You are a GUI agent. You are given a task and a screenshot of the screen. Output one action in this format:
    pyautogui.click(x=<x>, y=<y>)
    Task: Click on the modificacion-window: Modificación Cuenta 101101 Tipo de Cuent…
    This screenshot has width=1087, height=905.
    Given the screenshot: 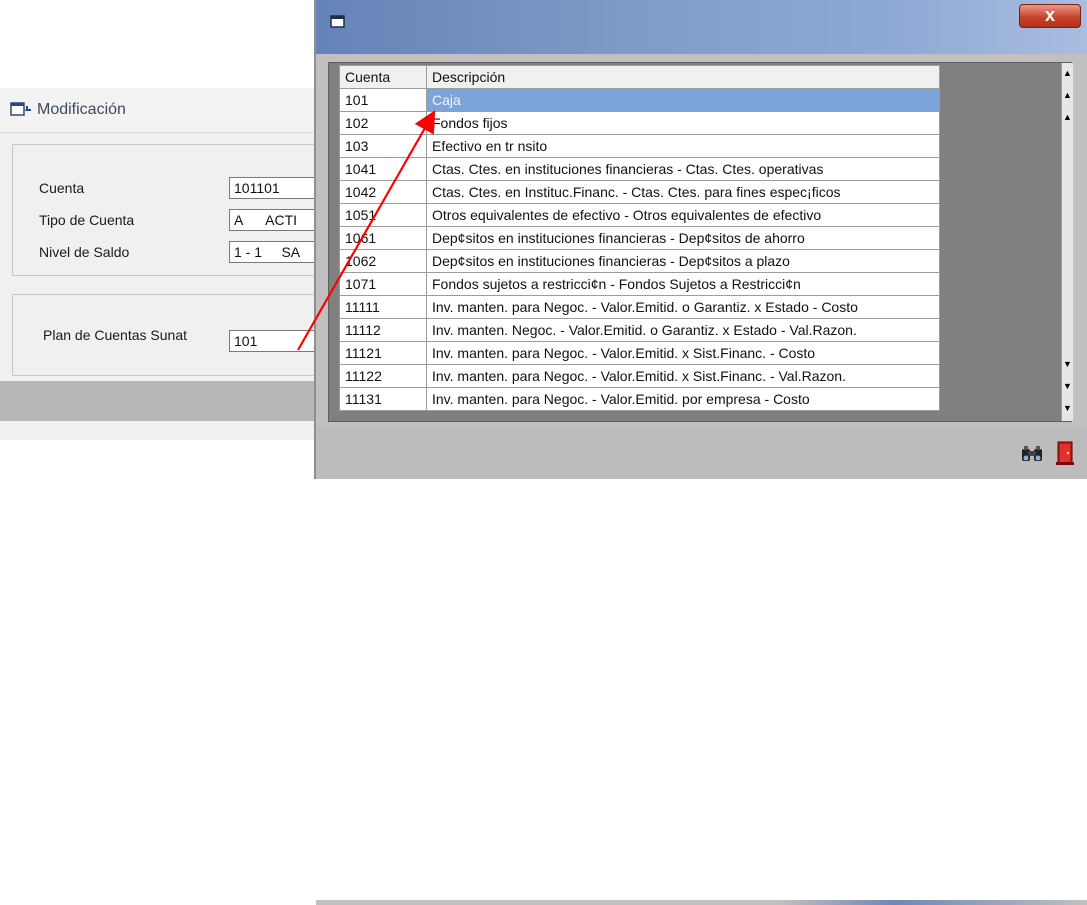 What is the action you would take?
    pyautogui.click(x=169, y=264)
    